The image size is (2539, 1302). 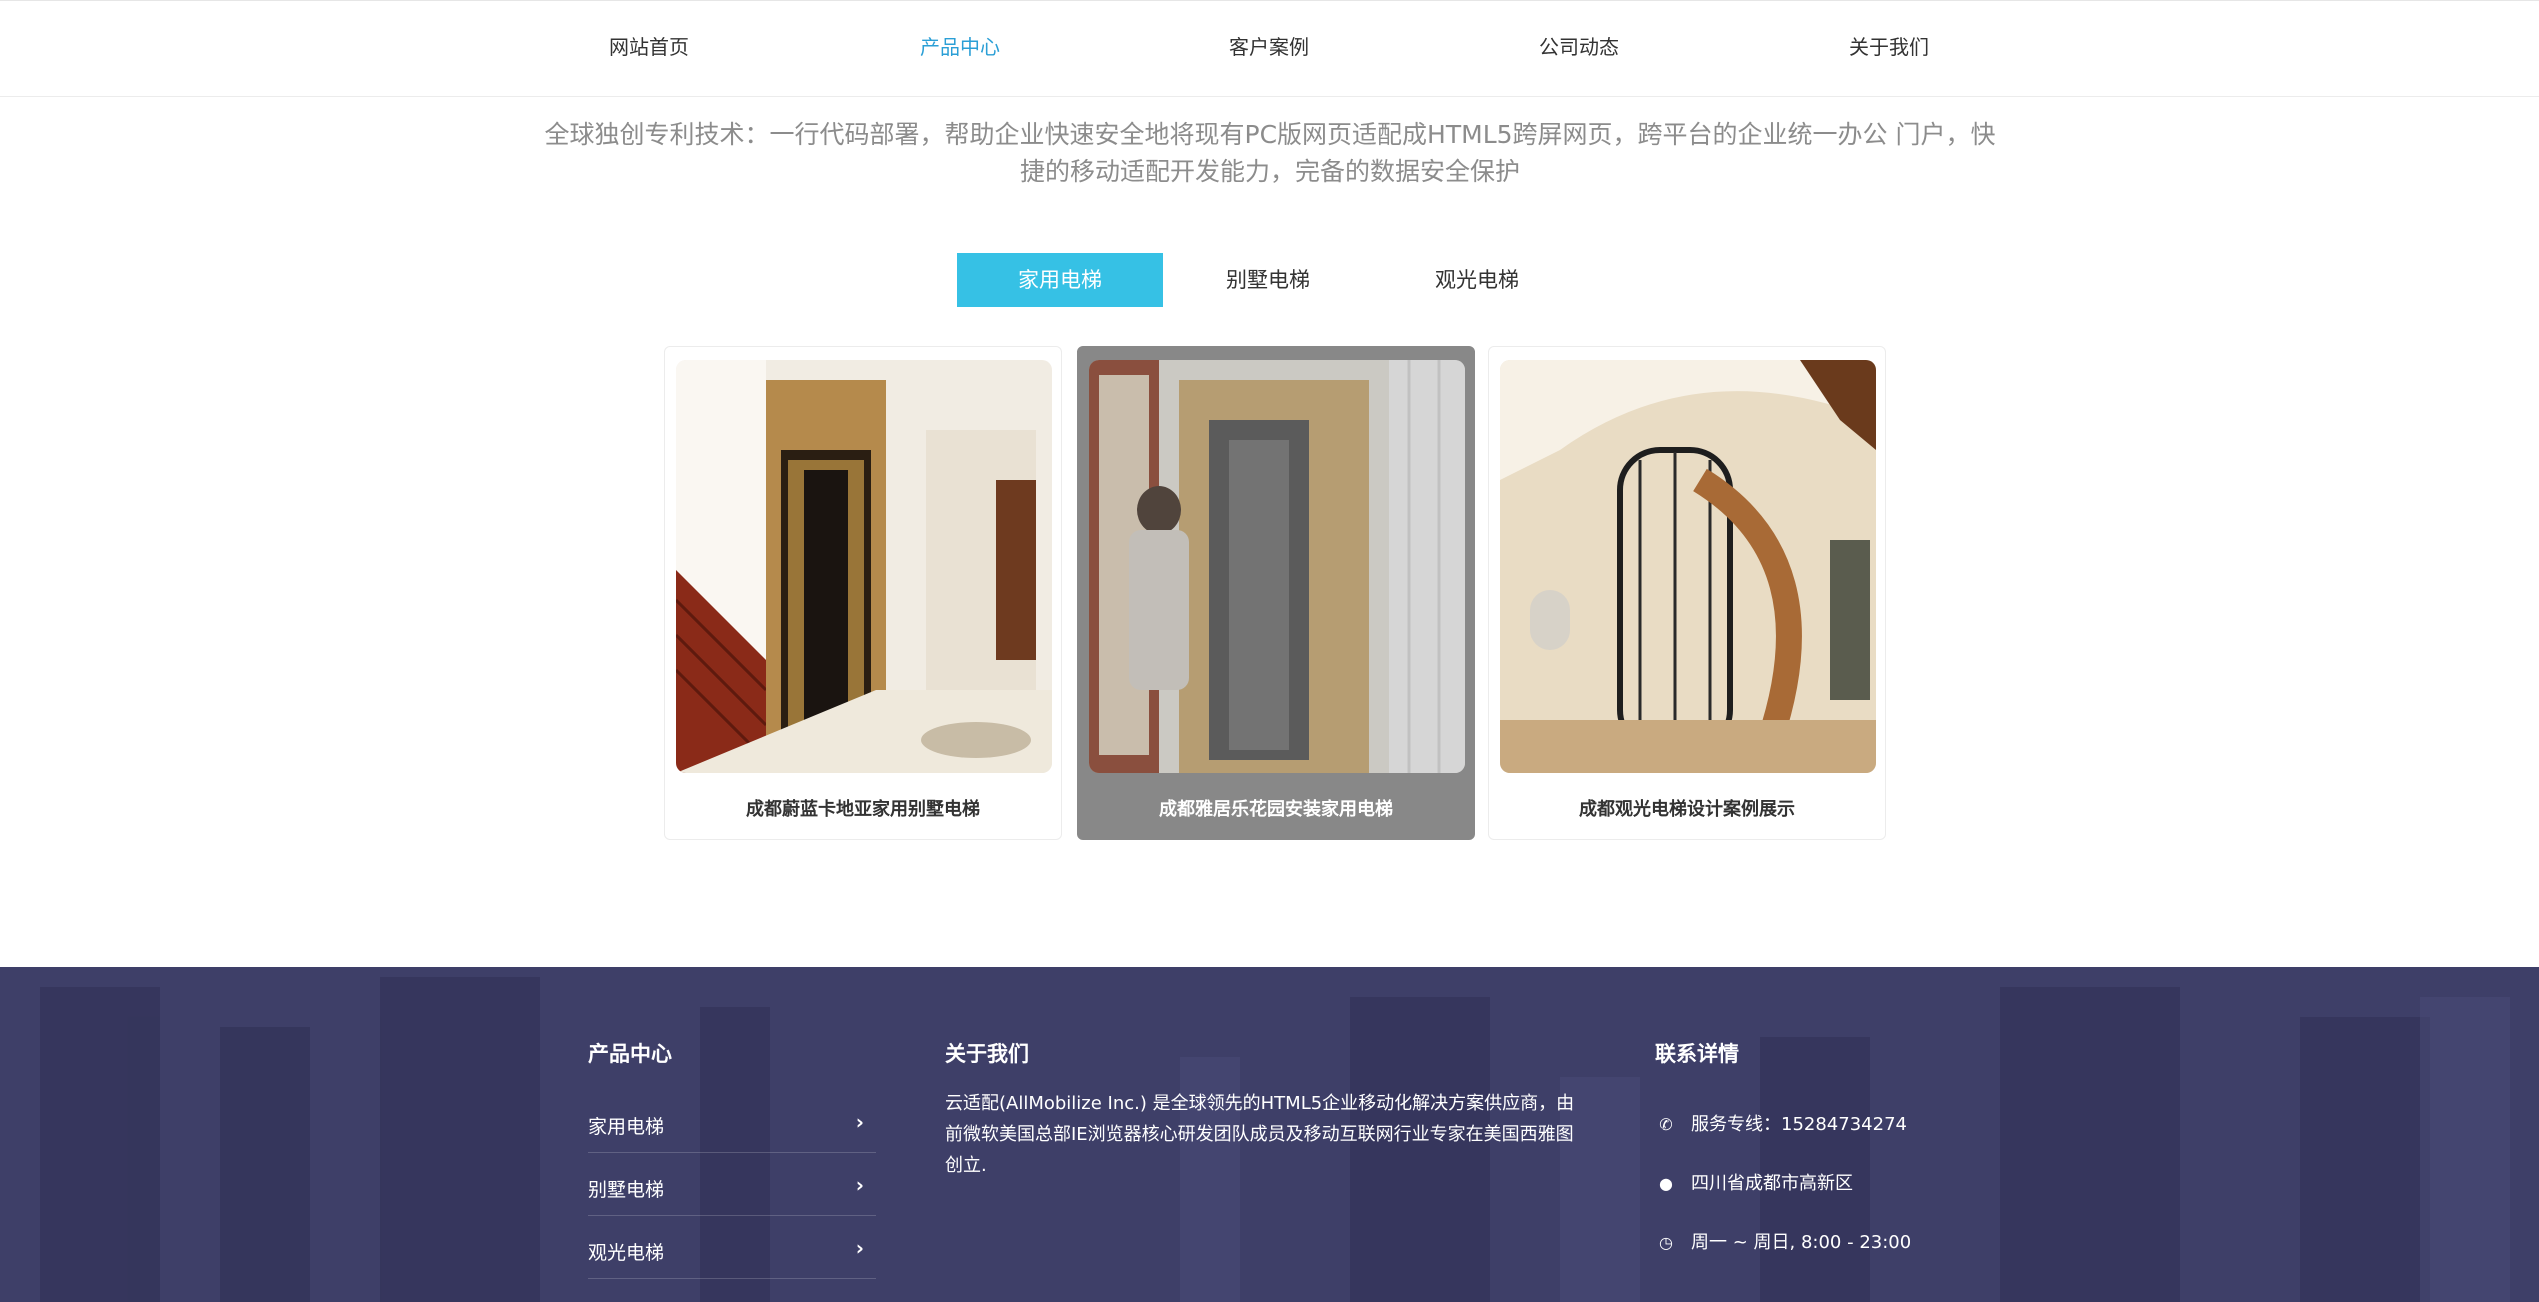 What do you see at coordinates (626, 1253) in the screenshot?
I see `footer-link-label: 观光电梯` at bounding box center [626, 1253].